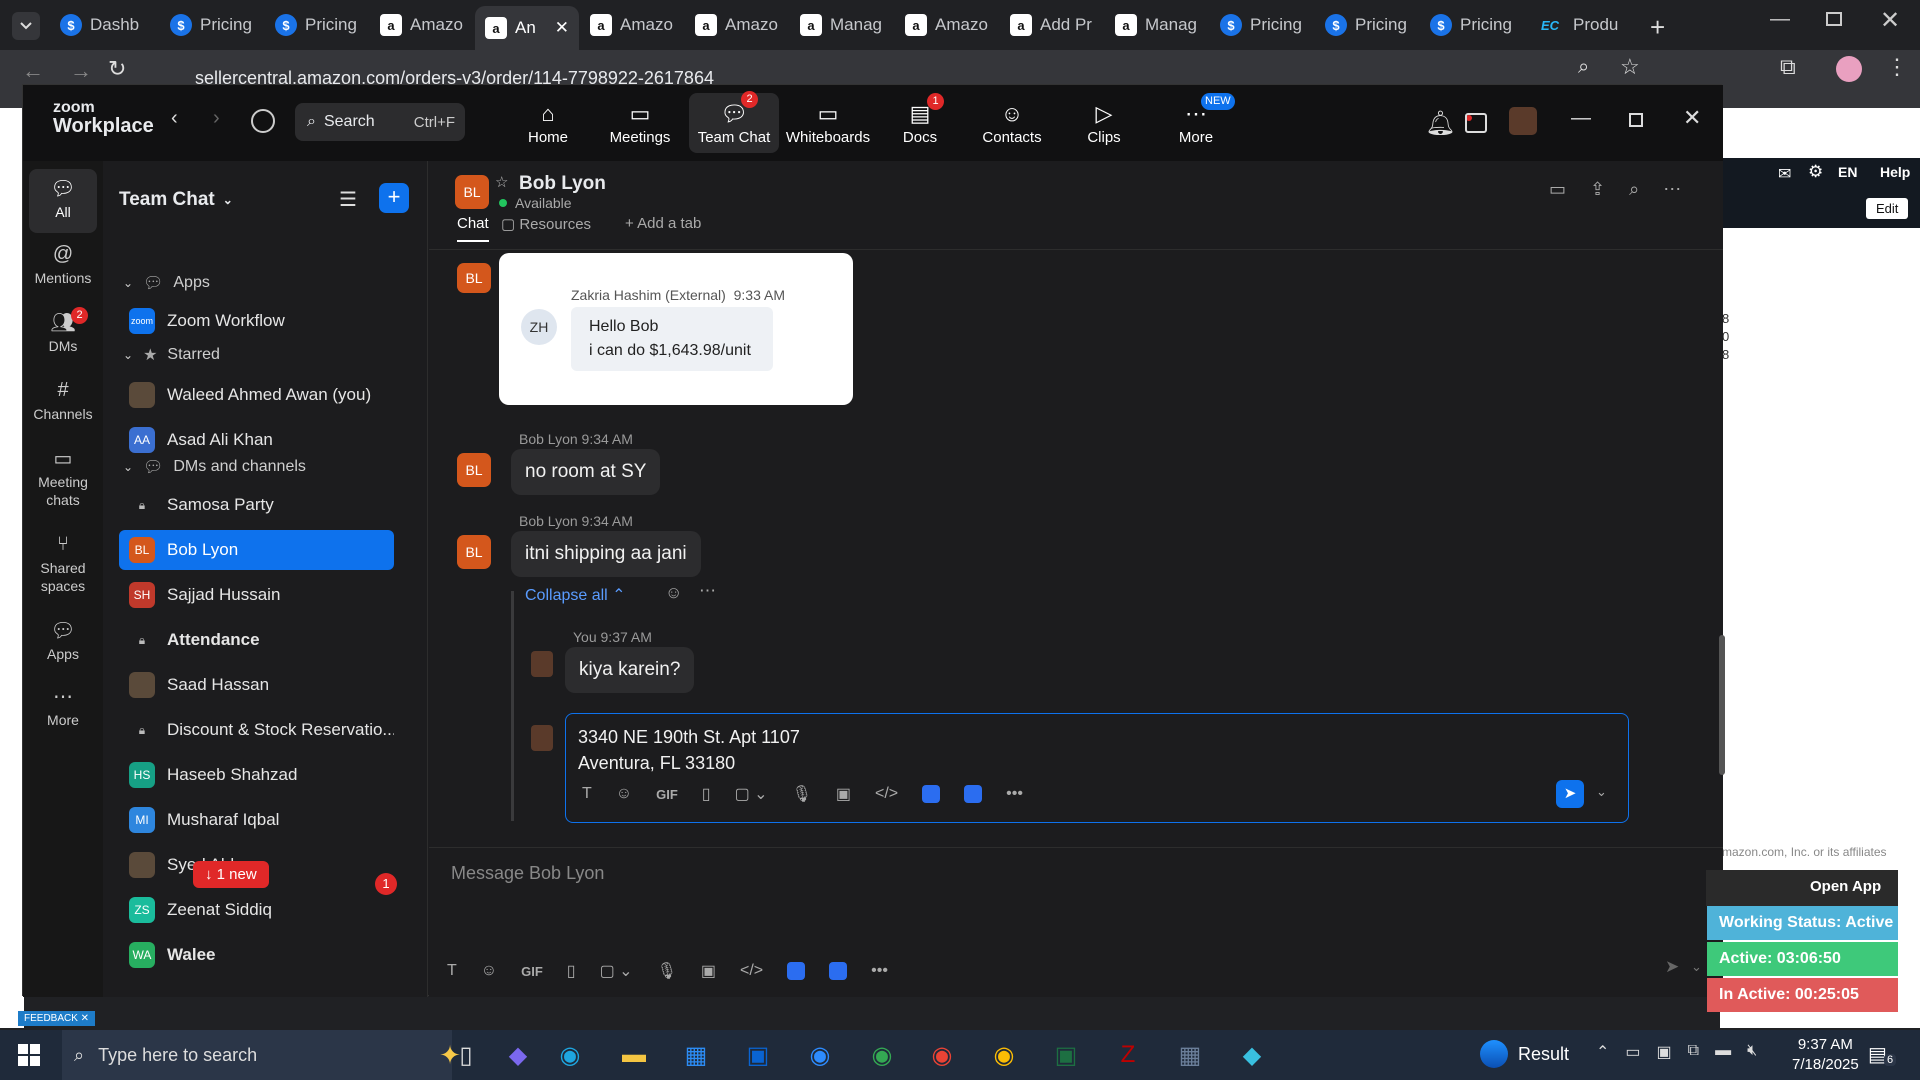 This screenshot has height=1080, width=1920. I want to click on send-button: ➤, so click(1570, 794).